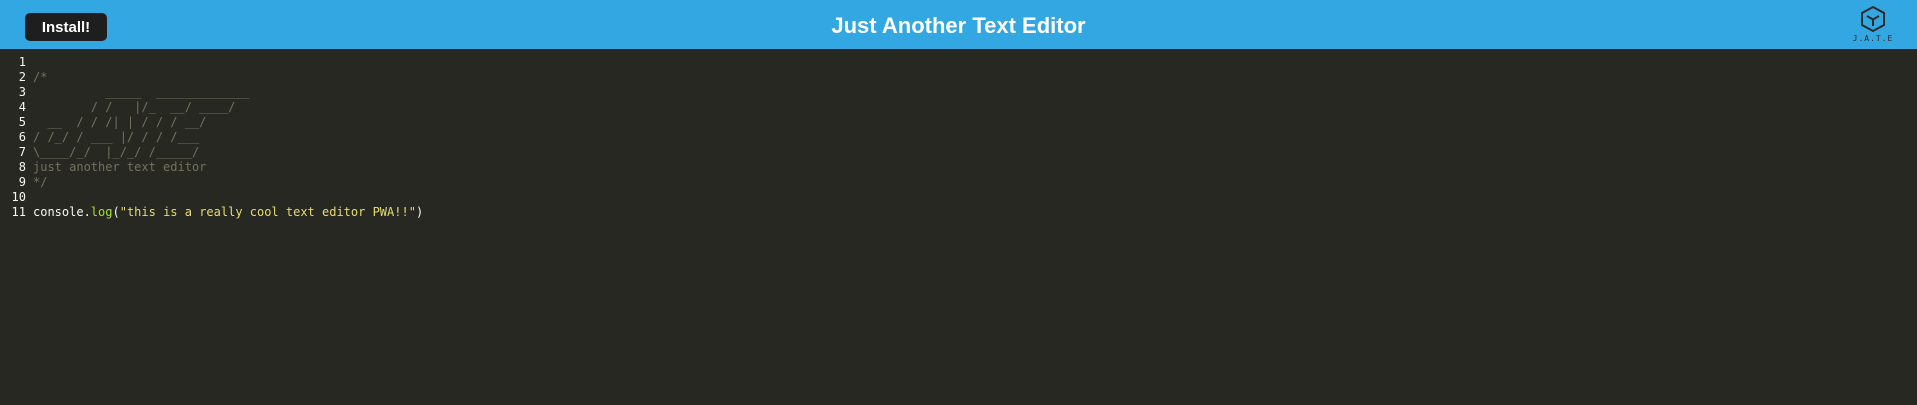 Image resolution: width=1917 pixels, height=405 pixels. I want to click on code-object: console., so click(62, 212).